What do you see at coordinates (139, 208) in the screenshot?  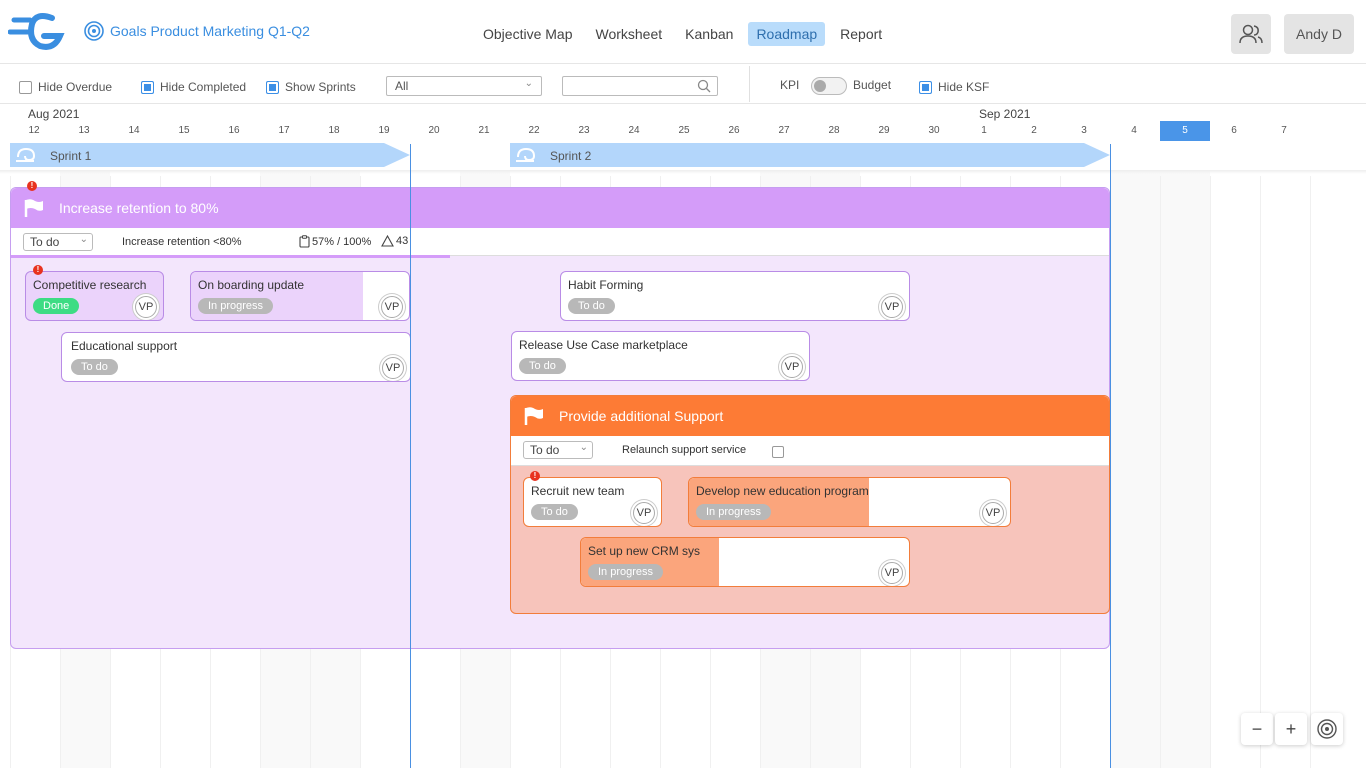 I see `goal-title: Increase retention to 80%` at bounding box center [139, 208].